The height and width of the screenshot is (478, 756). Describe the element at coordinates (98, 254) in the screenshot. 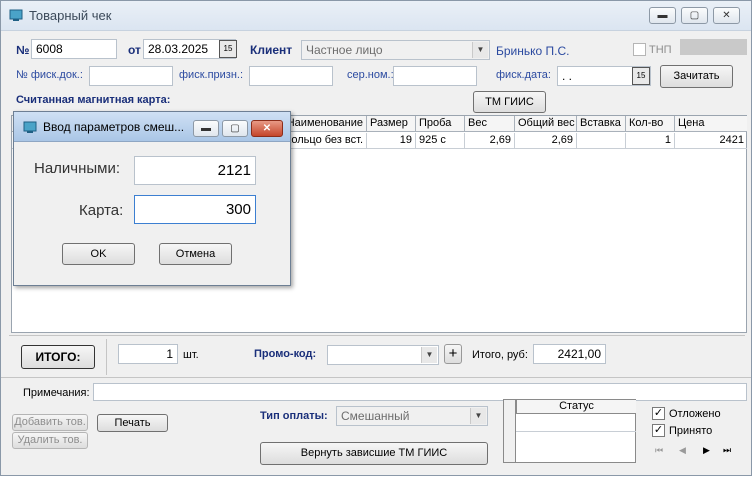

I see `ok-button: OK` at that location.